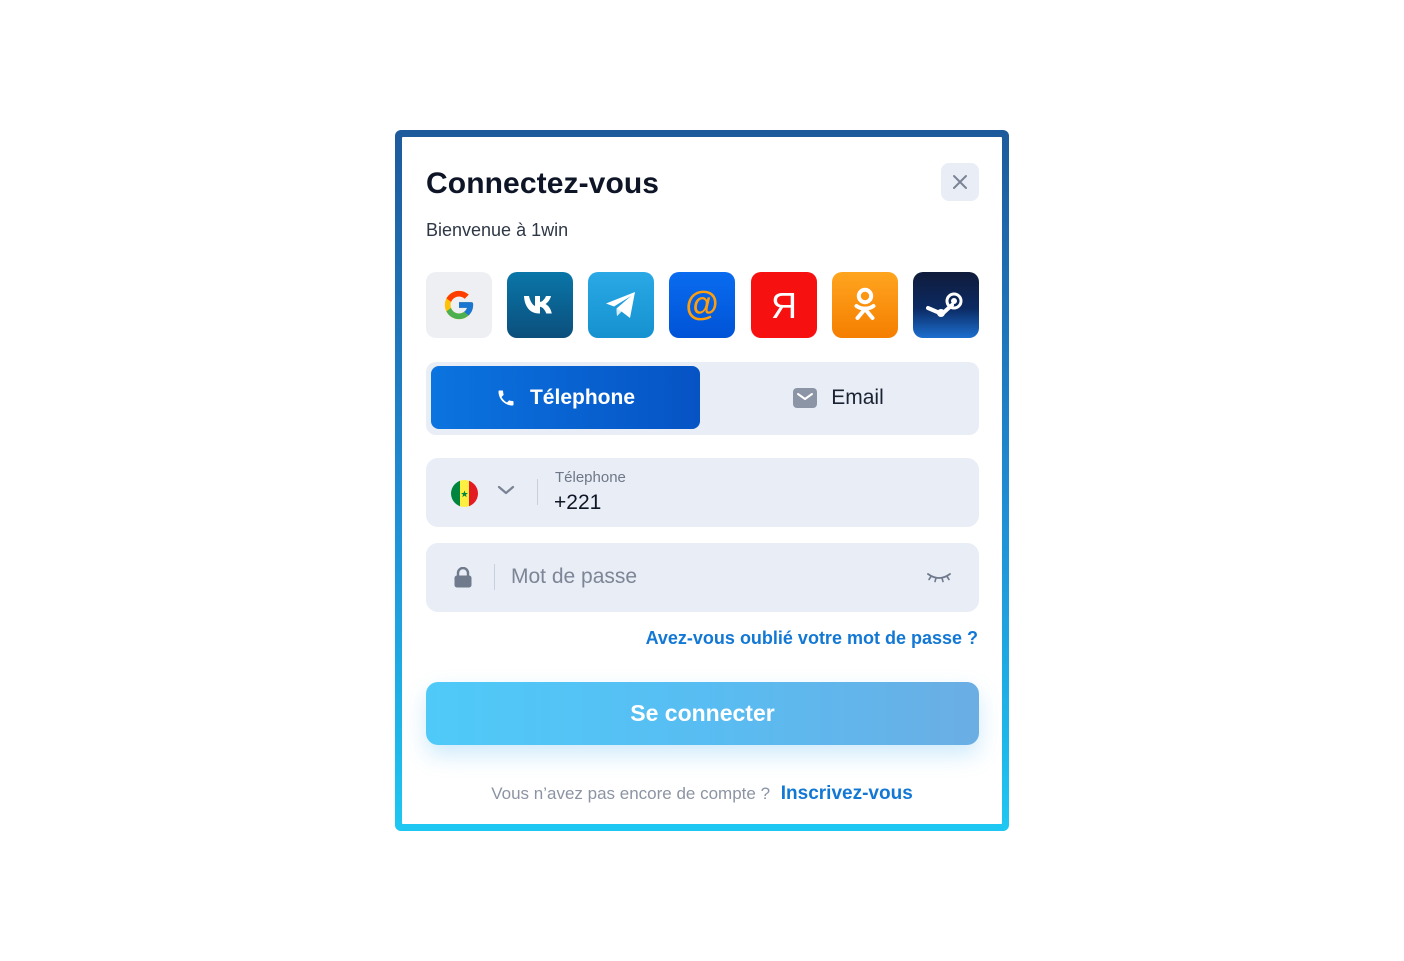 This screenshot has height=961, width=1404. I want to click on tab-phone-label: Télephone, so click(582, 397).